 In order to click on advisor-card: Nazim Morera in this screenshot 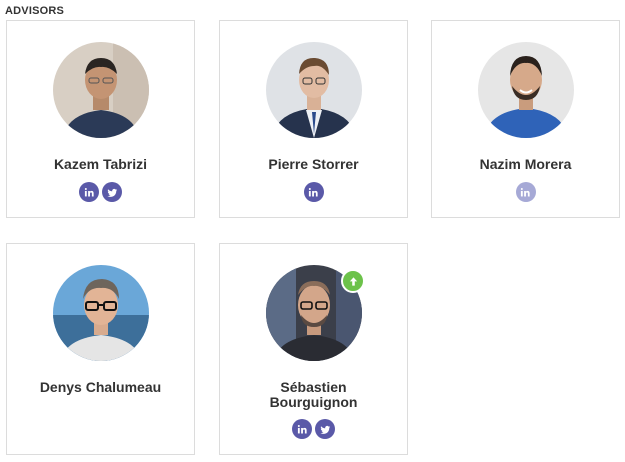, I will do `click(525, 119)`.